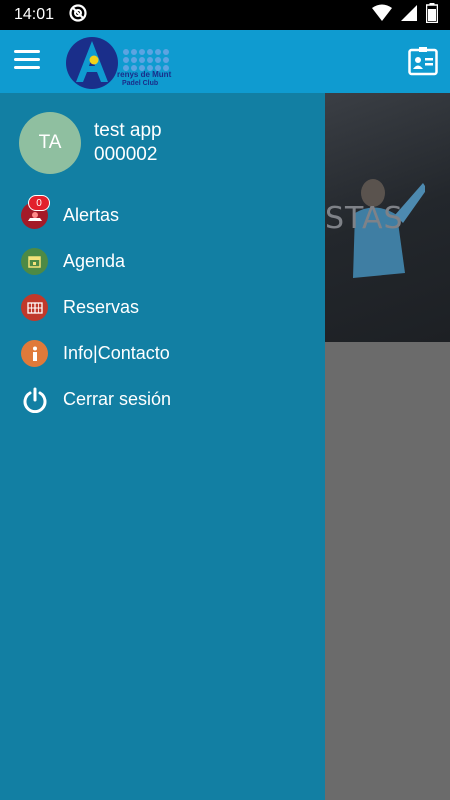 The height and width of the screenshot is (800, 450). Describe the element at coordinates (162, 215) in the screenshot. I see `drawer-item-alertas: 0 Alertas` at that location.